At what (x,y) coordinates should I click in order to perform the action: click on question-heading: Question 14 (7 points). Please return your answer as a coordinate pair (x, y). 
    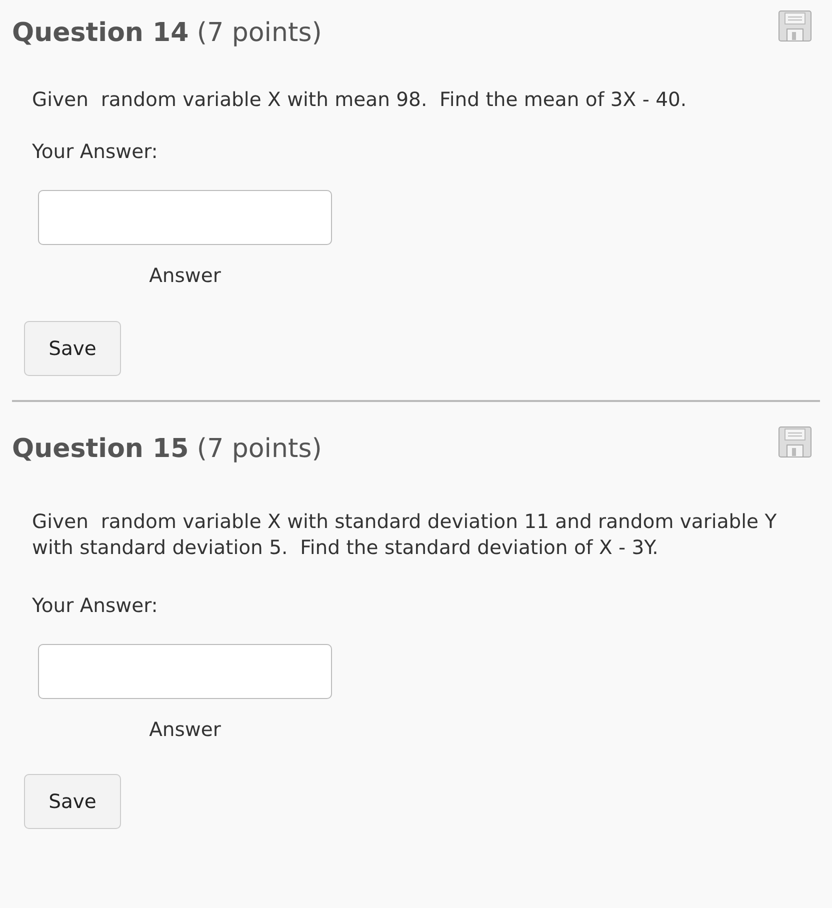
    Looking at the image, I should click on (167, 34).